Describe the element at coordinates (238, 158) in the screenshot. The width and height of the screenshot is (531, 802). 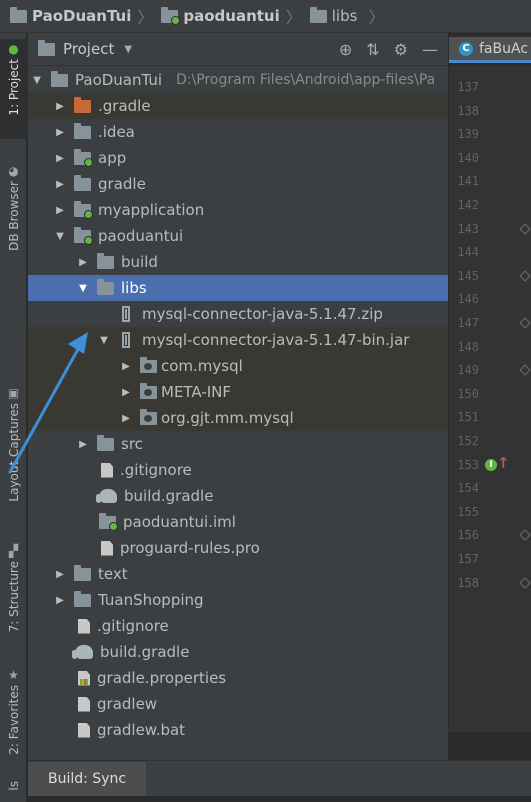
I see `tree-item-app: ▶ app` at that location.